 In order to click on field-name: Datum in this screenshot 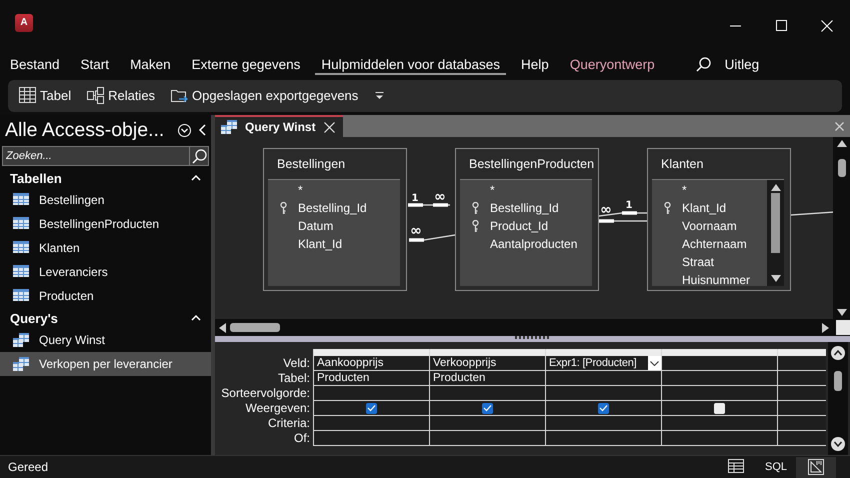, I will do `click(316, 226)`.